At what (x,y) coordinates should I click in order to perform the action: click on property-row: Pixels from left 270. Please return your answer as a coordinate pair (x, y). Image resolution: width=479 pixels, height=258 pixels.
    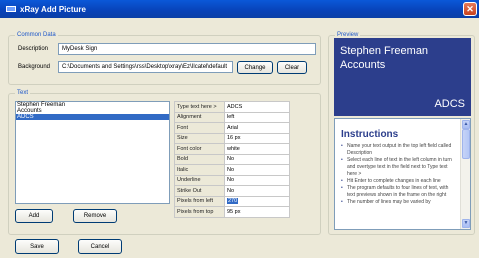
    Looking at the image, I should click on (232, 201).